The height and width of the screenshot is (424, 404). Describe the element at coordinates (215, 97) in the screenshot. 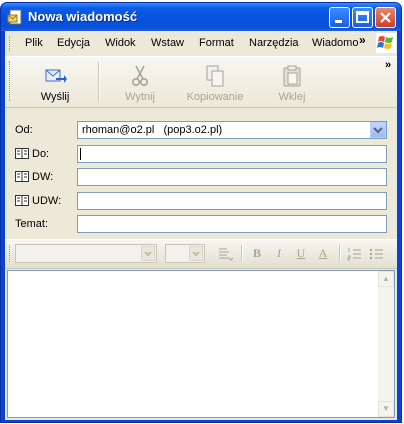

I see `copy-label: Kopiowanie` at that location.